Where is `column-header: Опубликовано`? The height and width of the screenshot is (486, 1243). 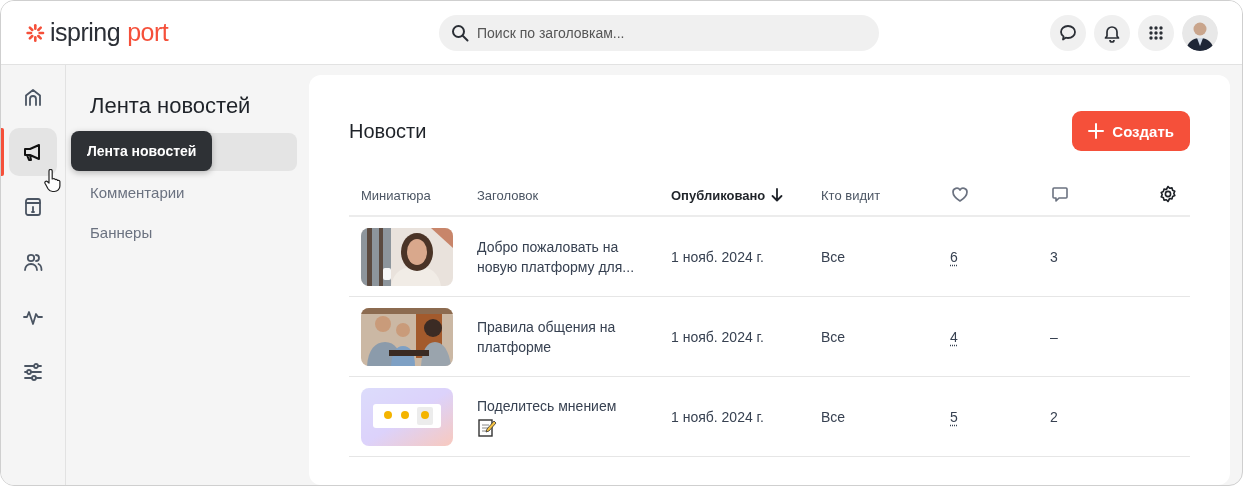
column-header: Опубликовано is located at coordinates (718, 195).